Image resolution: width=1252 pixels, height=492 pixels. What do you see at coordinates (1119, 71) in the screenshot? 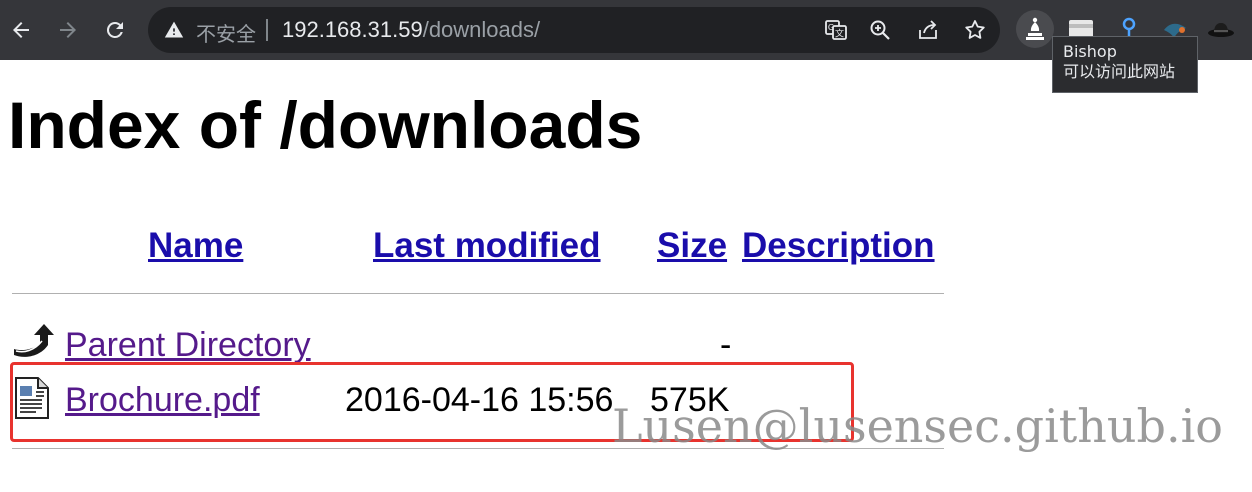
I see `tooltip-subtitle: 可以访问此网站` at bounding box center [1119, 71].